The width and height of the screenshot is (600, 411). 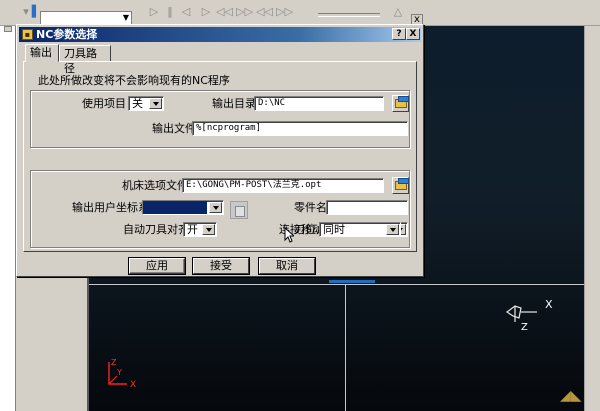 I want to click on triangle-icon: △, so click(x=398, y=12).